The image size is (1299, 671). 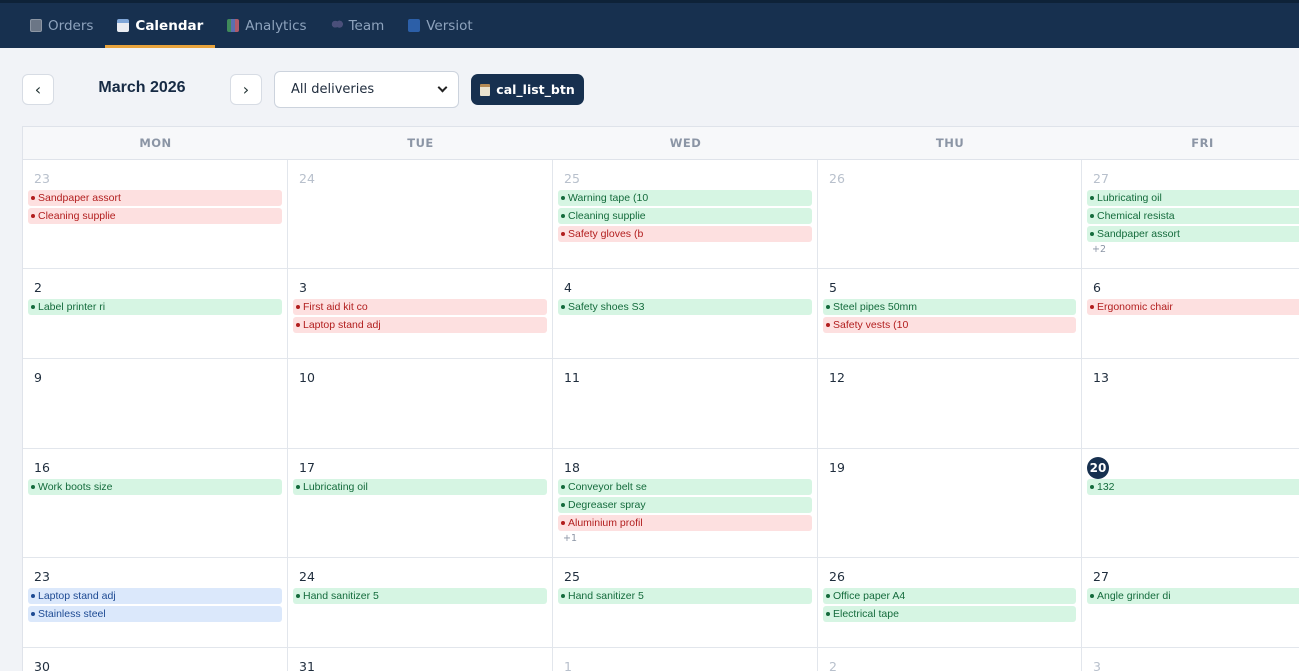 What do you see at coordinates (950, 503) in the screenshot?
I see `calendar-day-cell: 19` at bounding box center [950, 503].